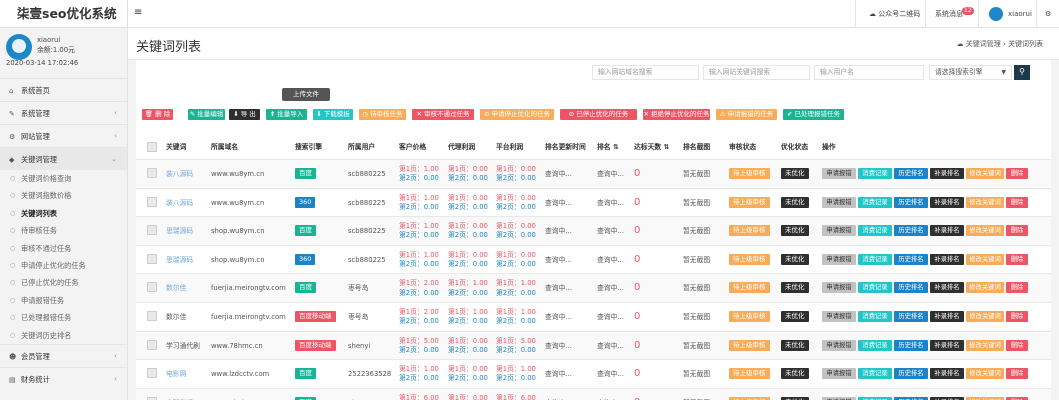 Image resolution: width=1059 pixels, height=400 pixels. Describe the element at coordinates (63, 378) in the screenshot. I see `sidebar-item-finance: ▤ 财务统计 ‹` at that location.